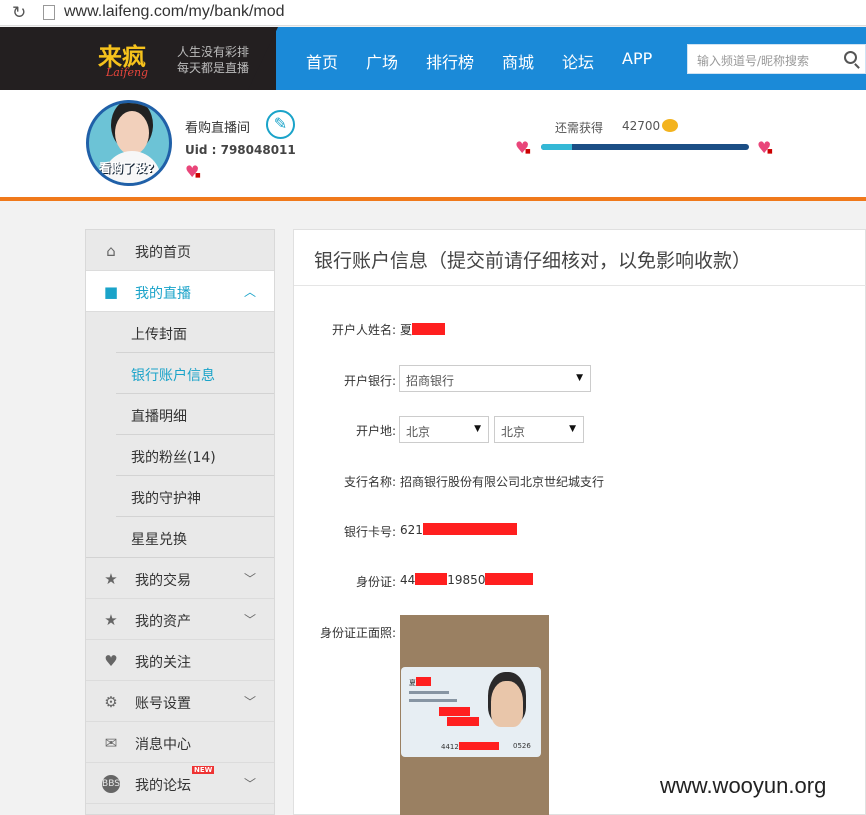 The width and height of the screenshot is (866, 815). I want to click on sidebar-item-live: ■ 我的直播 ︿, so click(180, 291).